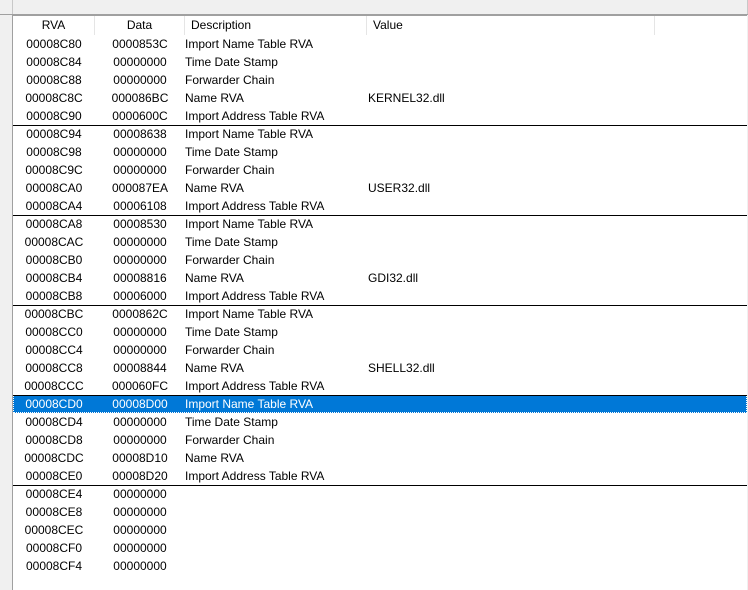 The height and width of the screenshot is (590, 748). I want to click on cell-rva: 00008C8C, so click(54, 98).